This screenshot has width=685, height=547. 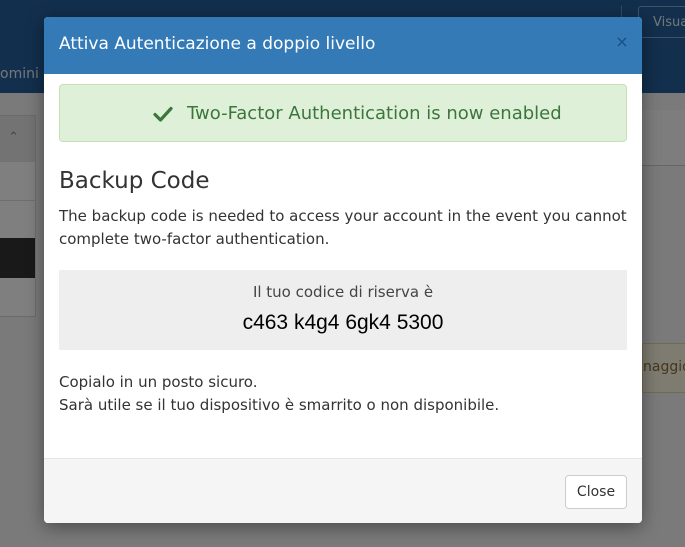 What do you see at coordinates (622, 42) in the screenshot?
I see `close-icon: ×` at bounding box center [622, 42].